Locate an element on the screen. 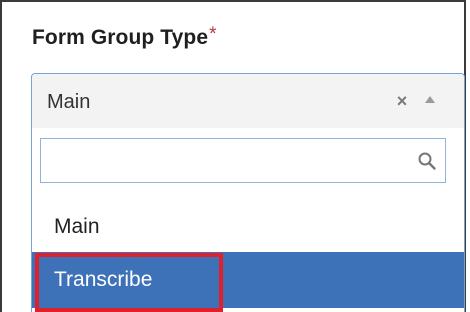  required-asterisk: * is located at coordinates (213, 34).